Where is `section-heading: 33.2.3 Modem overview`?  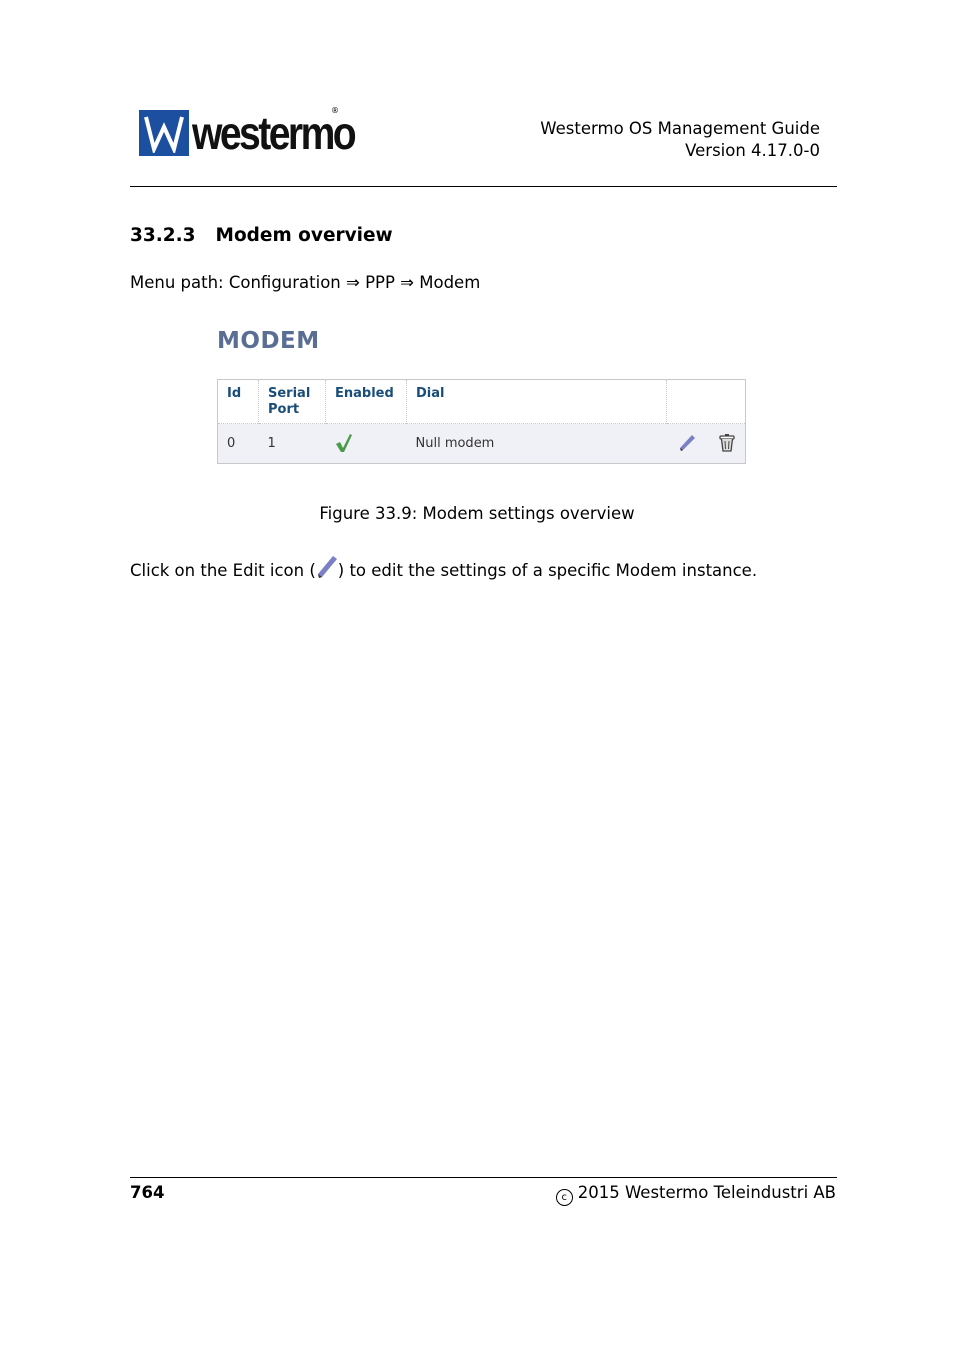 section-heading: 33.2.3 Modem overview is located at coordinates (261, 235).